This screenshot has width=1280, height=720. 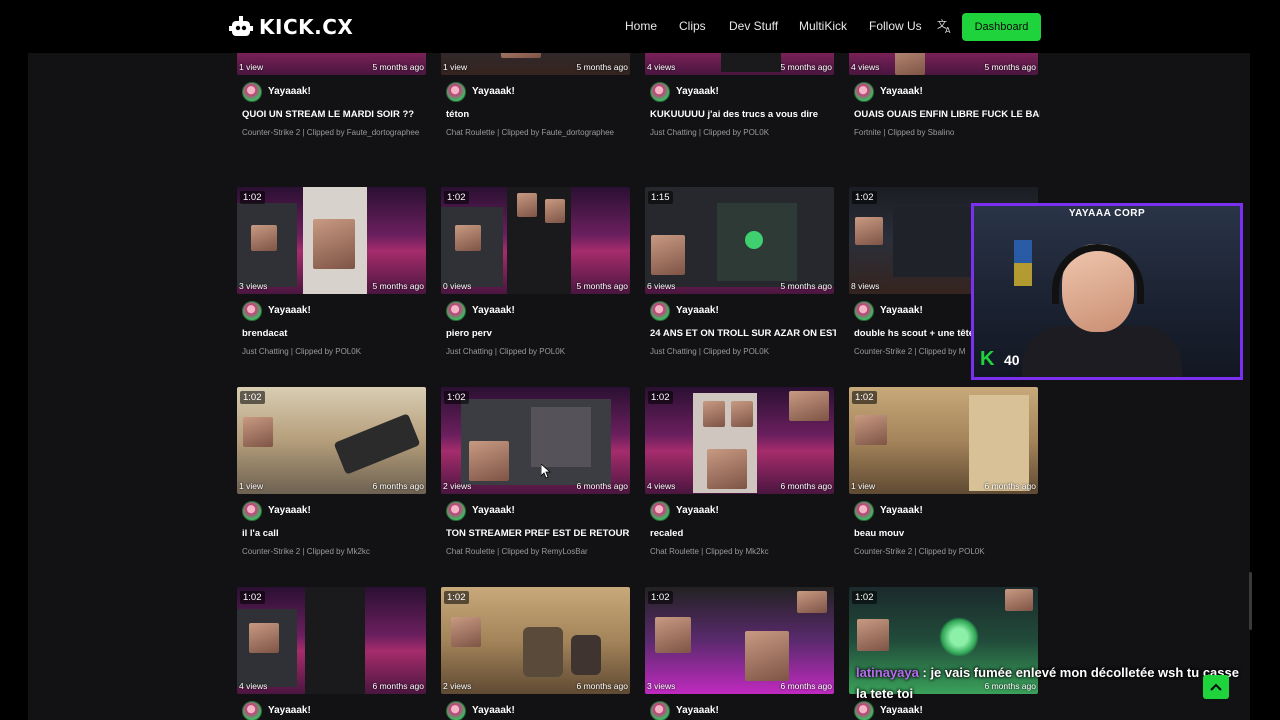 I want to click on webcam-overlay: YAYAAA CORP K 40, so click(x=1107, y=291).